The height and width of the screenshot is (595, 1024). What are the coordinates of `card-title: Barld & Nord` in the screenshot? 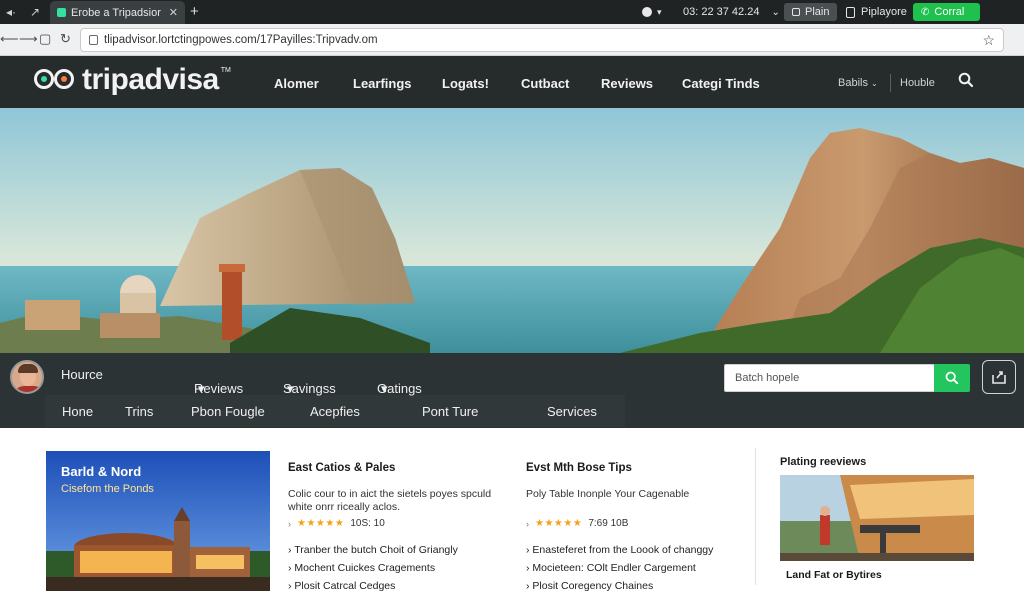 It's located at (101, 471).